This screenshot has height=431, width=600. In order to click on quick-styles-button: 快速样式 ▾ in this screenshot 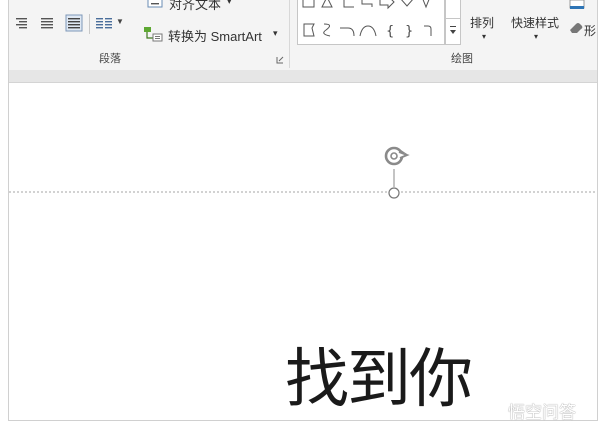, I will do `click(538, 26)`.